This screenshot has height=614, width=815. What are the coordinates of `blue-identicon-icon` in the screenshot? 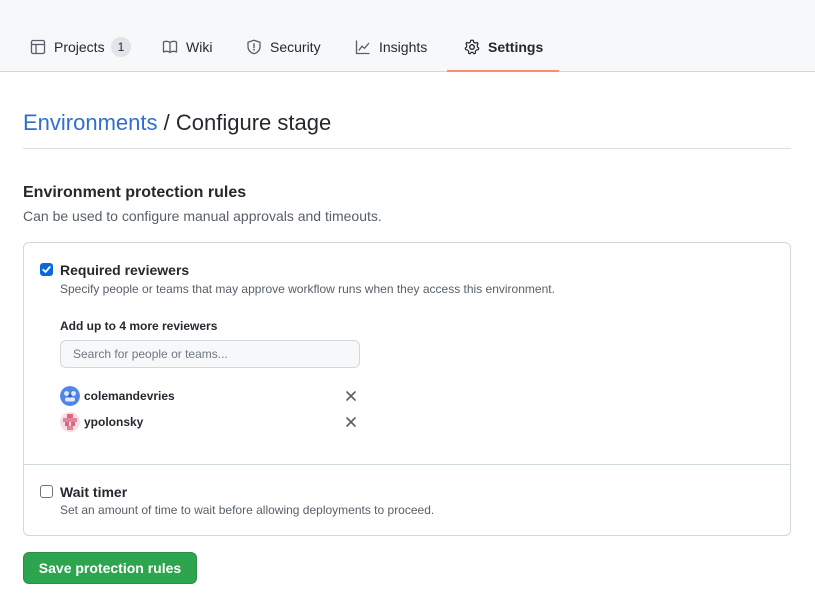 It's located at (70, 396).